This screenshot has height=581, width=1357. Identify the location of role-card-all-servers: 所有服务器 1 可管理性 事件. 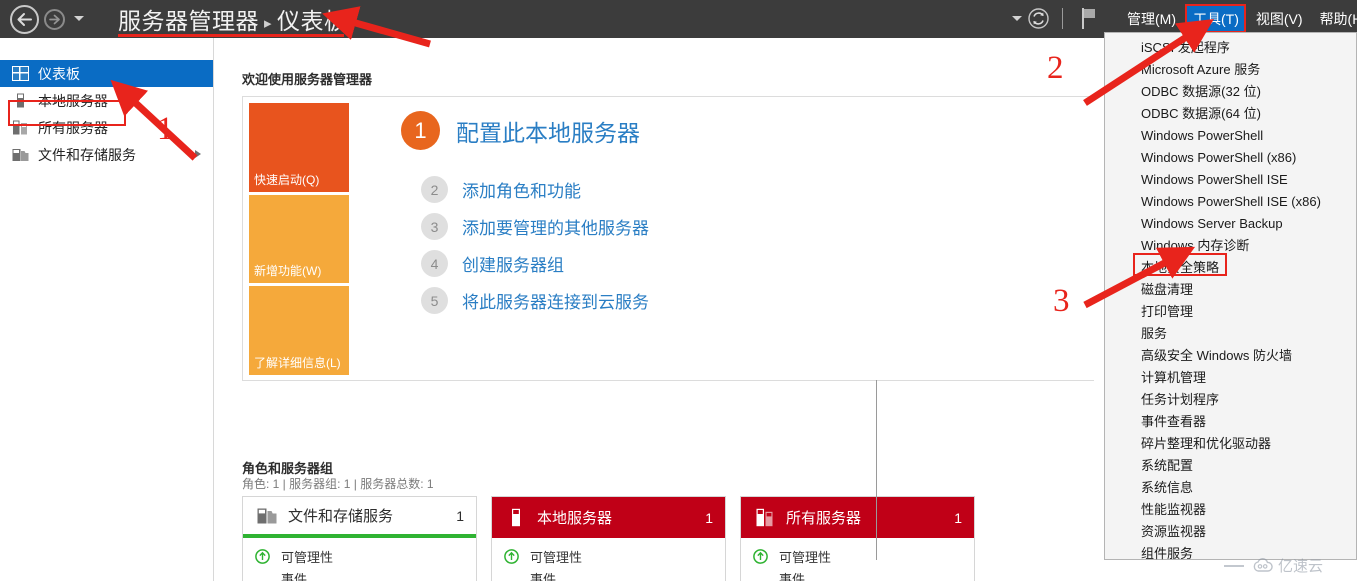
(857, 538).